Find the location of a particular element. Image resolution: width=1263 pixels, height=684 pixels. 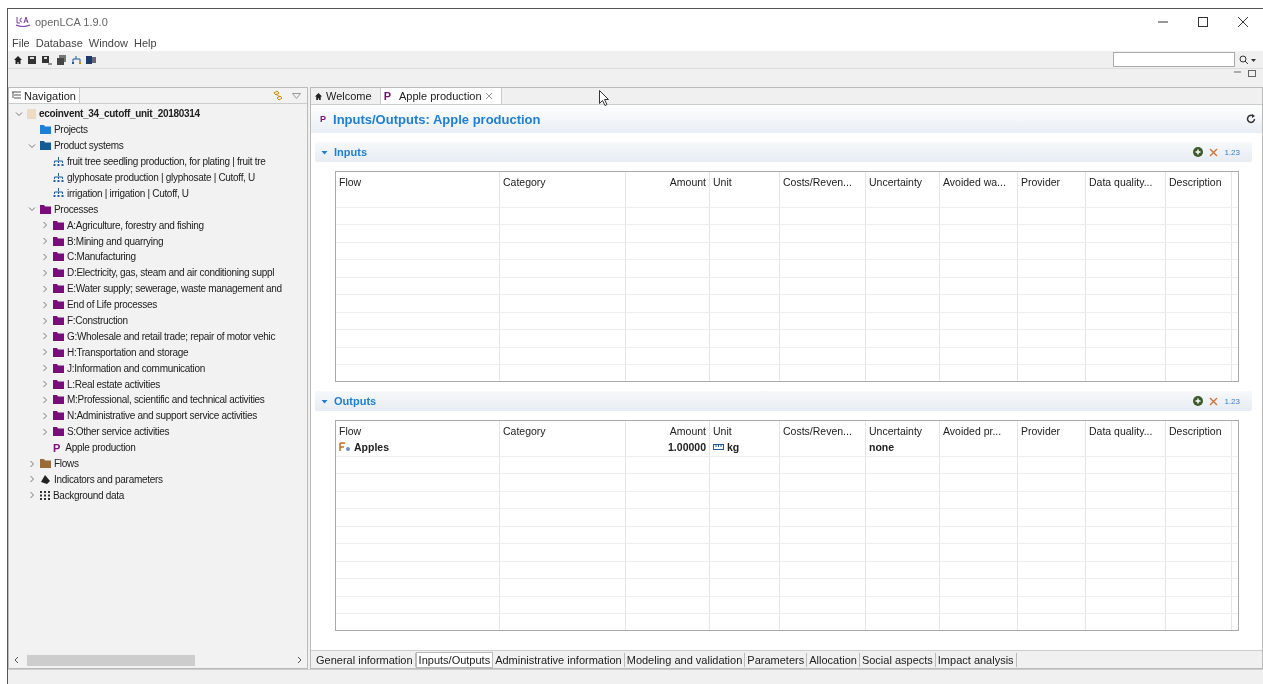

tree-item: S:Other service activities is located at coordinates (118, 432).